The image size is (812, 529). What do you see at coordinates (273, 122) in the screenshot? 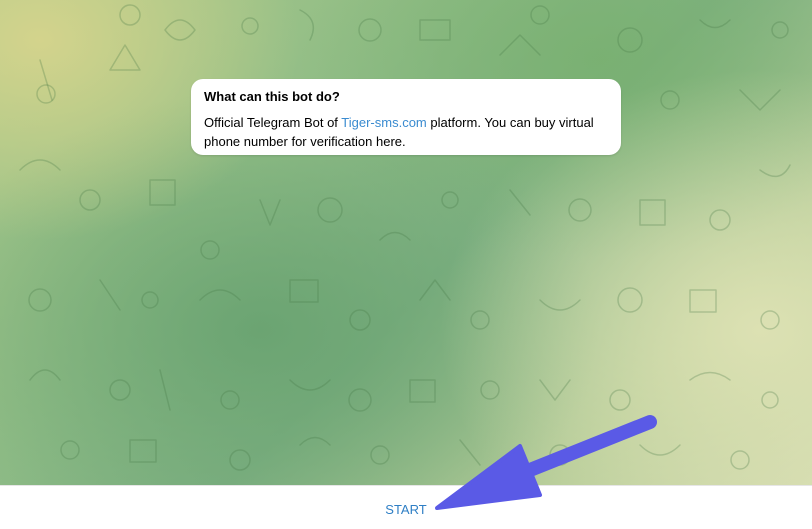
I see `bot-description-text-start: Official Telegram Bot of` at bounding box center [273, 122].